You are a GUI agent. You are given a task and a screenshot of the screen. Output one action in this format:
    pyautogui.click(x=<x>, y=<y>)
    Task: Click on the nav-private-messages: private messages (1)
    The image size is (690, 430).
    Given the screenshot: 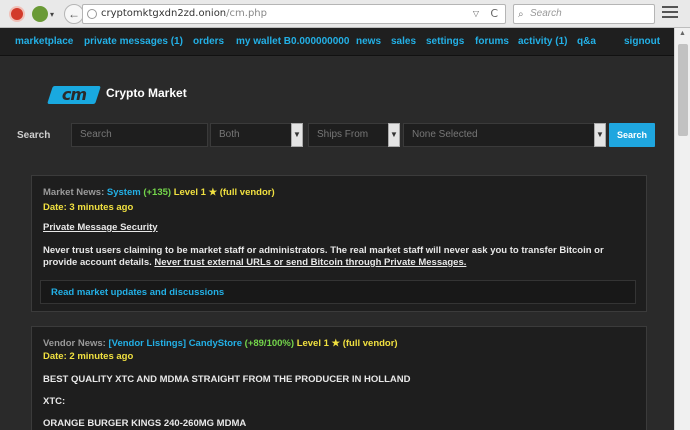 What is the action you would take?
    pyautogui.click(x=133, y=41)
    